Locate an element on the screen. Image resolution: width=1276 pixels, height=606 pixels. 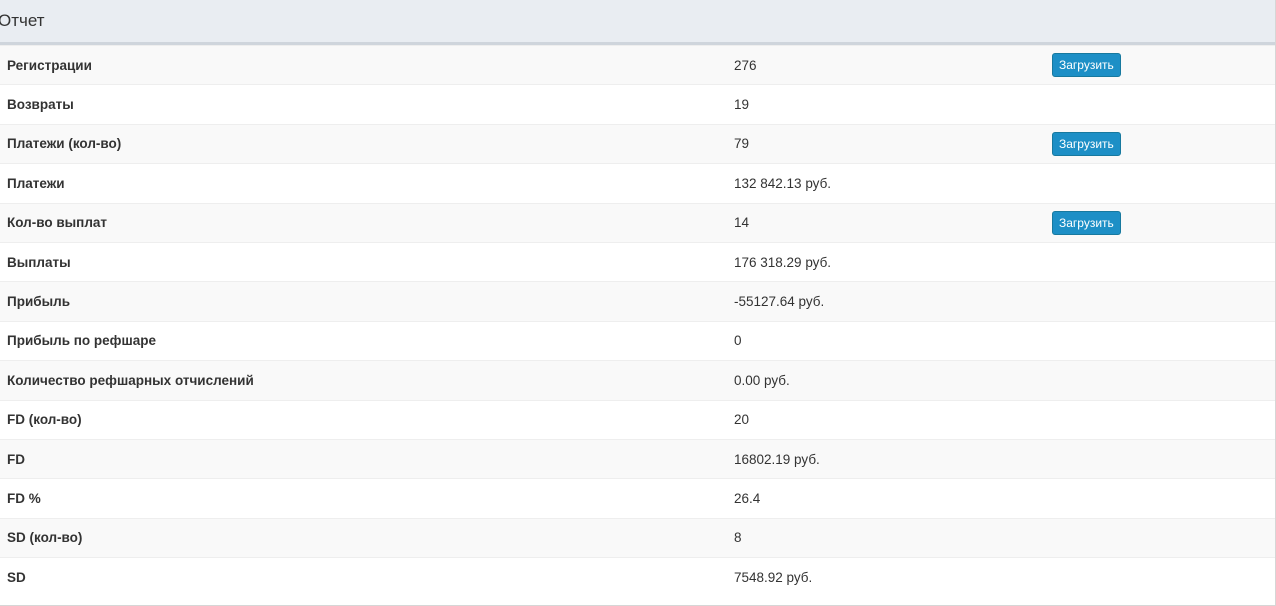
report-row-refunds: Возвраты 19 is located at coordinates (637, 104).